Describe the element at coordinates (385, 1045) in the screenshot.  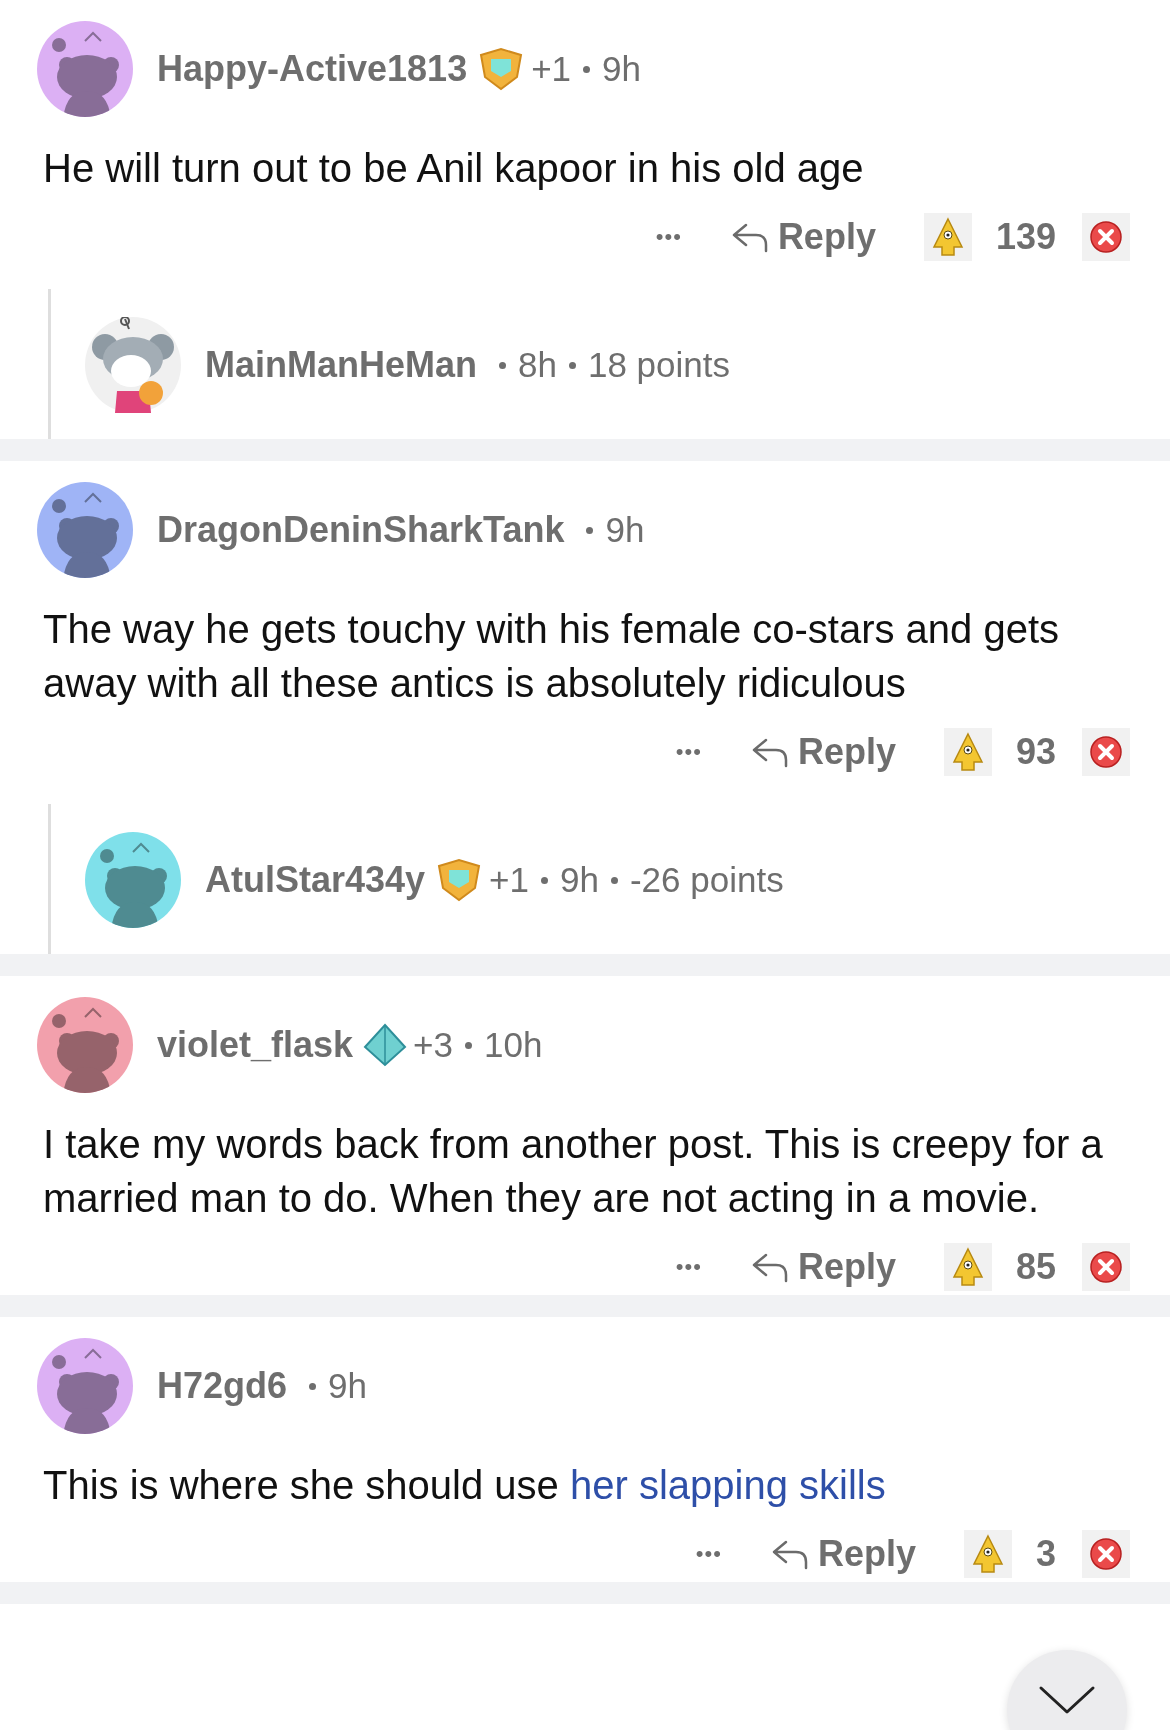
I see `crystal-icon` at that location.